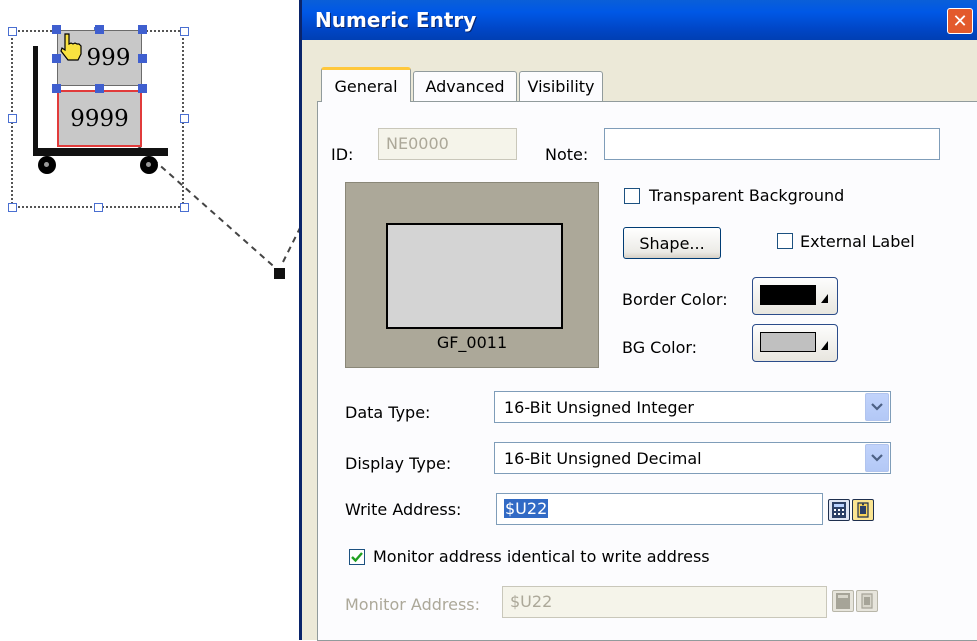 This screenshot has height=641, width=977. What do you see at coordinates (788, 342) in the screenshot?
I see `bg-color-swatch` at bounding box center [788, 342].